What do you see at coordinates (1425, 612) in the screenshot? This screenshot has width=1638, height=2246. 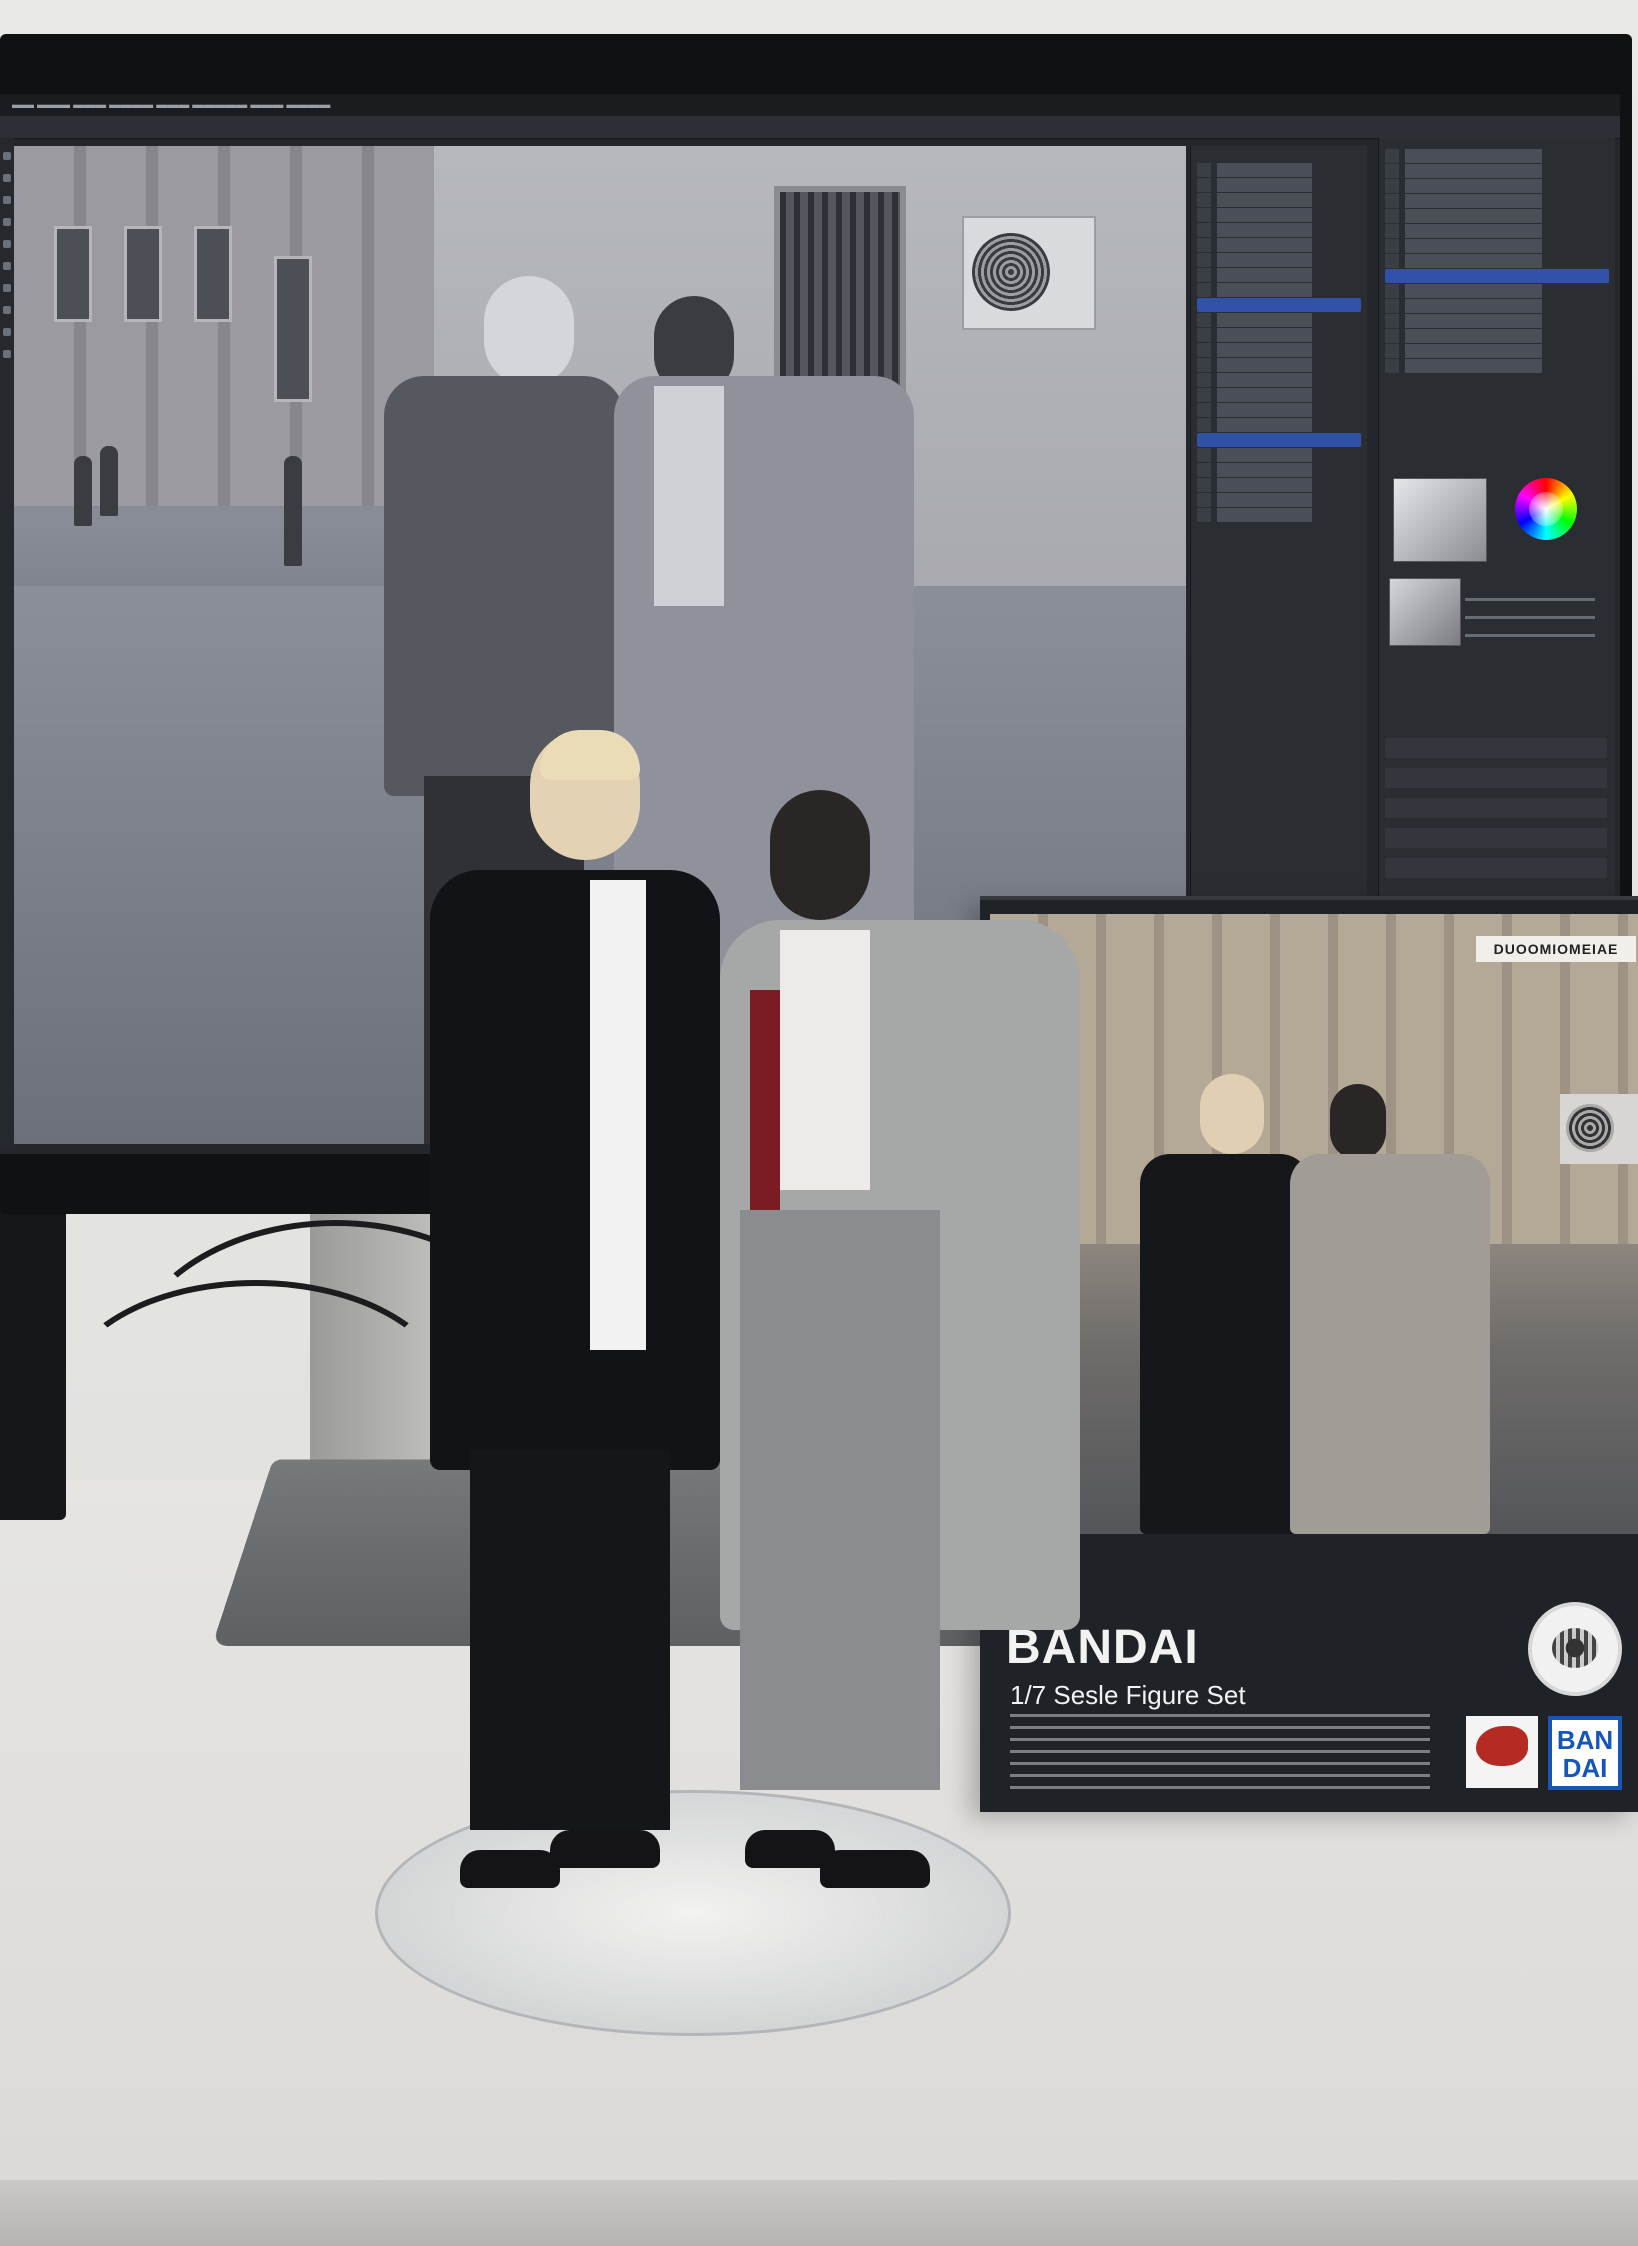 I see `color-swatch` at bounding box center [1425, 612].